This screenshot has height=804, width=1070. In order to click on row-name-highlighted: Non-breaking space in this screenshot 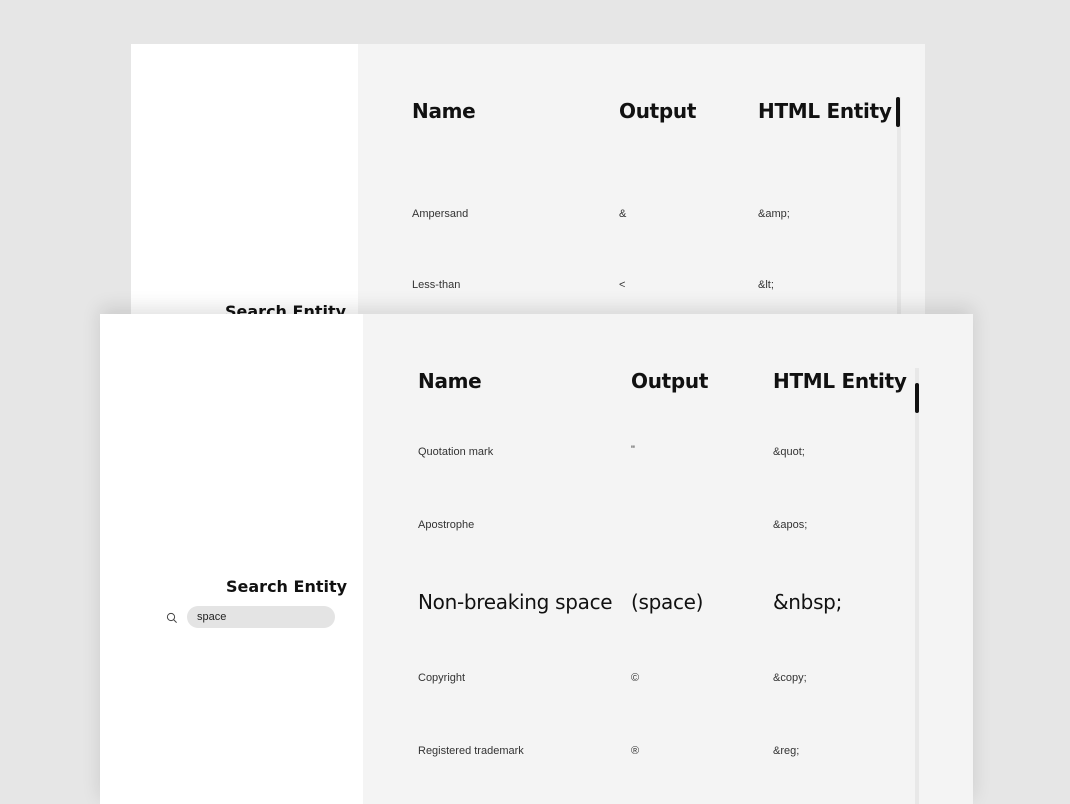, I will do `click(515, 602)`.